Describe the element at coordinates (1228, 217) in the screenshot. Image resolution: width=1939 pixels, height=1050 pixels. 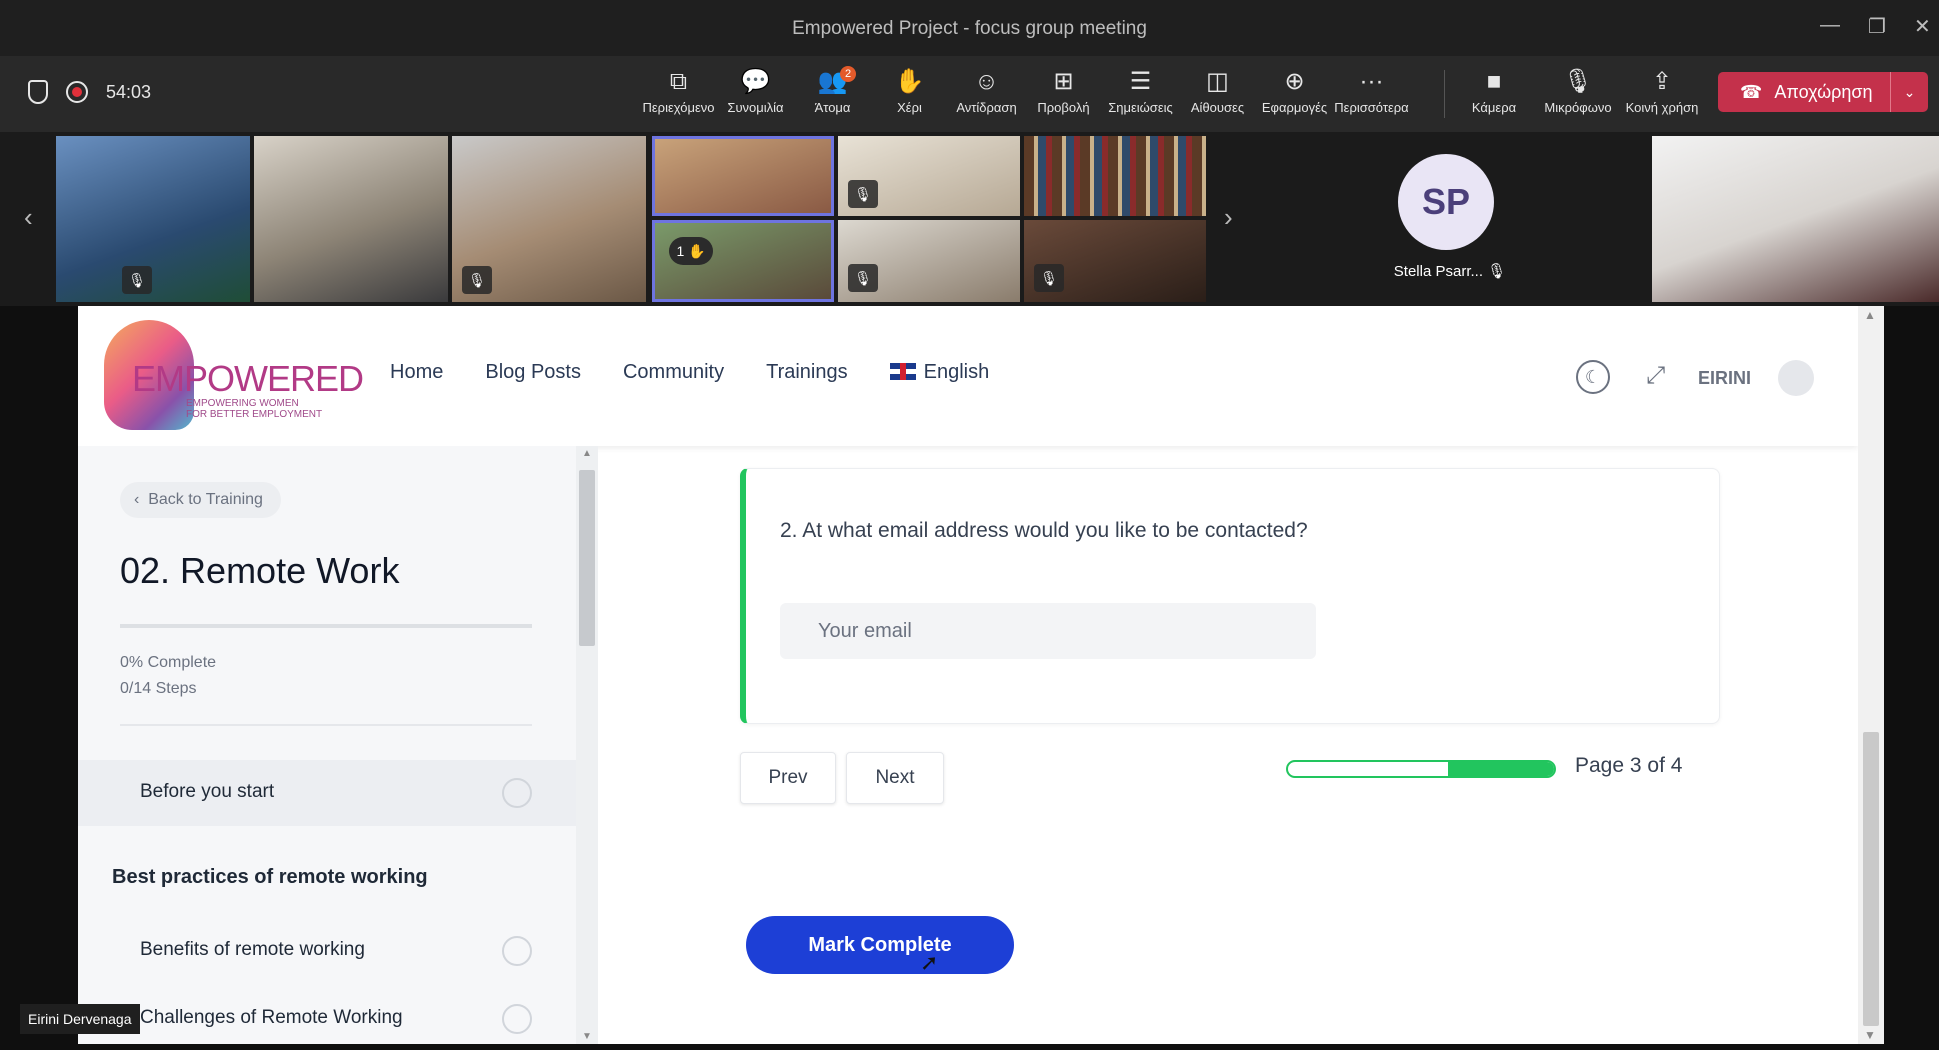
I see `chevron-right-icon: ›` at that location.